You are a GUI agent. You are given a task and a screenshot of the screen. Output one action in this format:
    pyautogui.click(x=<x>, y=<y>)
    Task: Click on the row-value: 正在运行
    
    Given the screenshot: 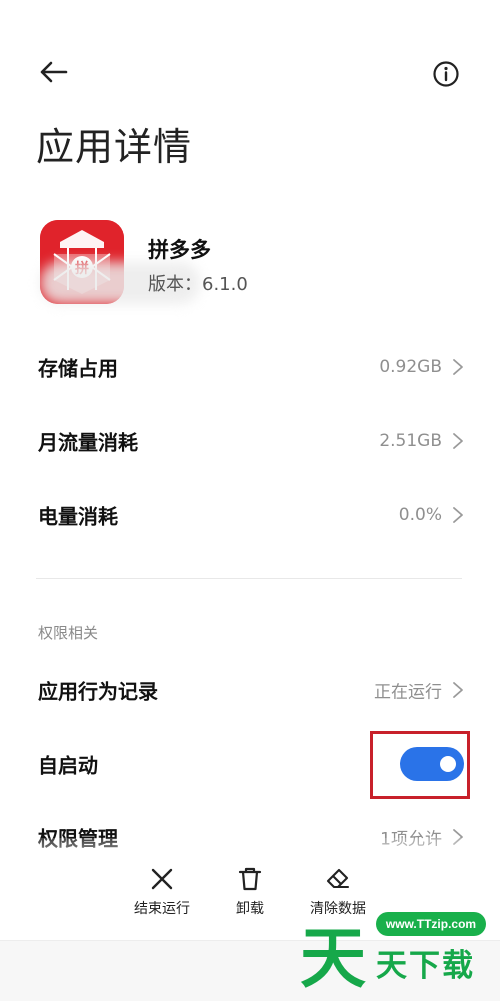 What is the action you would take?
    pyautogui.click(x=408, y=692)
    